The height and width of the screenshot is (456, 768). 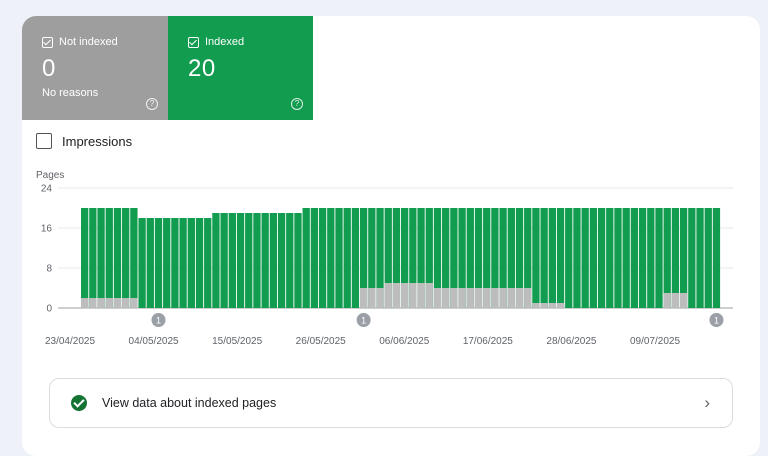 What do you see at coordinates (707, 402) in the screenshot?
I see `chevron-right-icon: ›` at bounding box center [707, 402].